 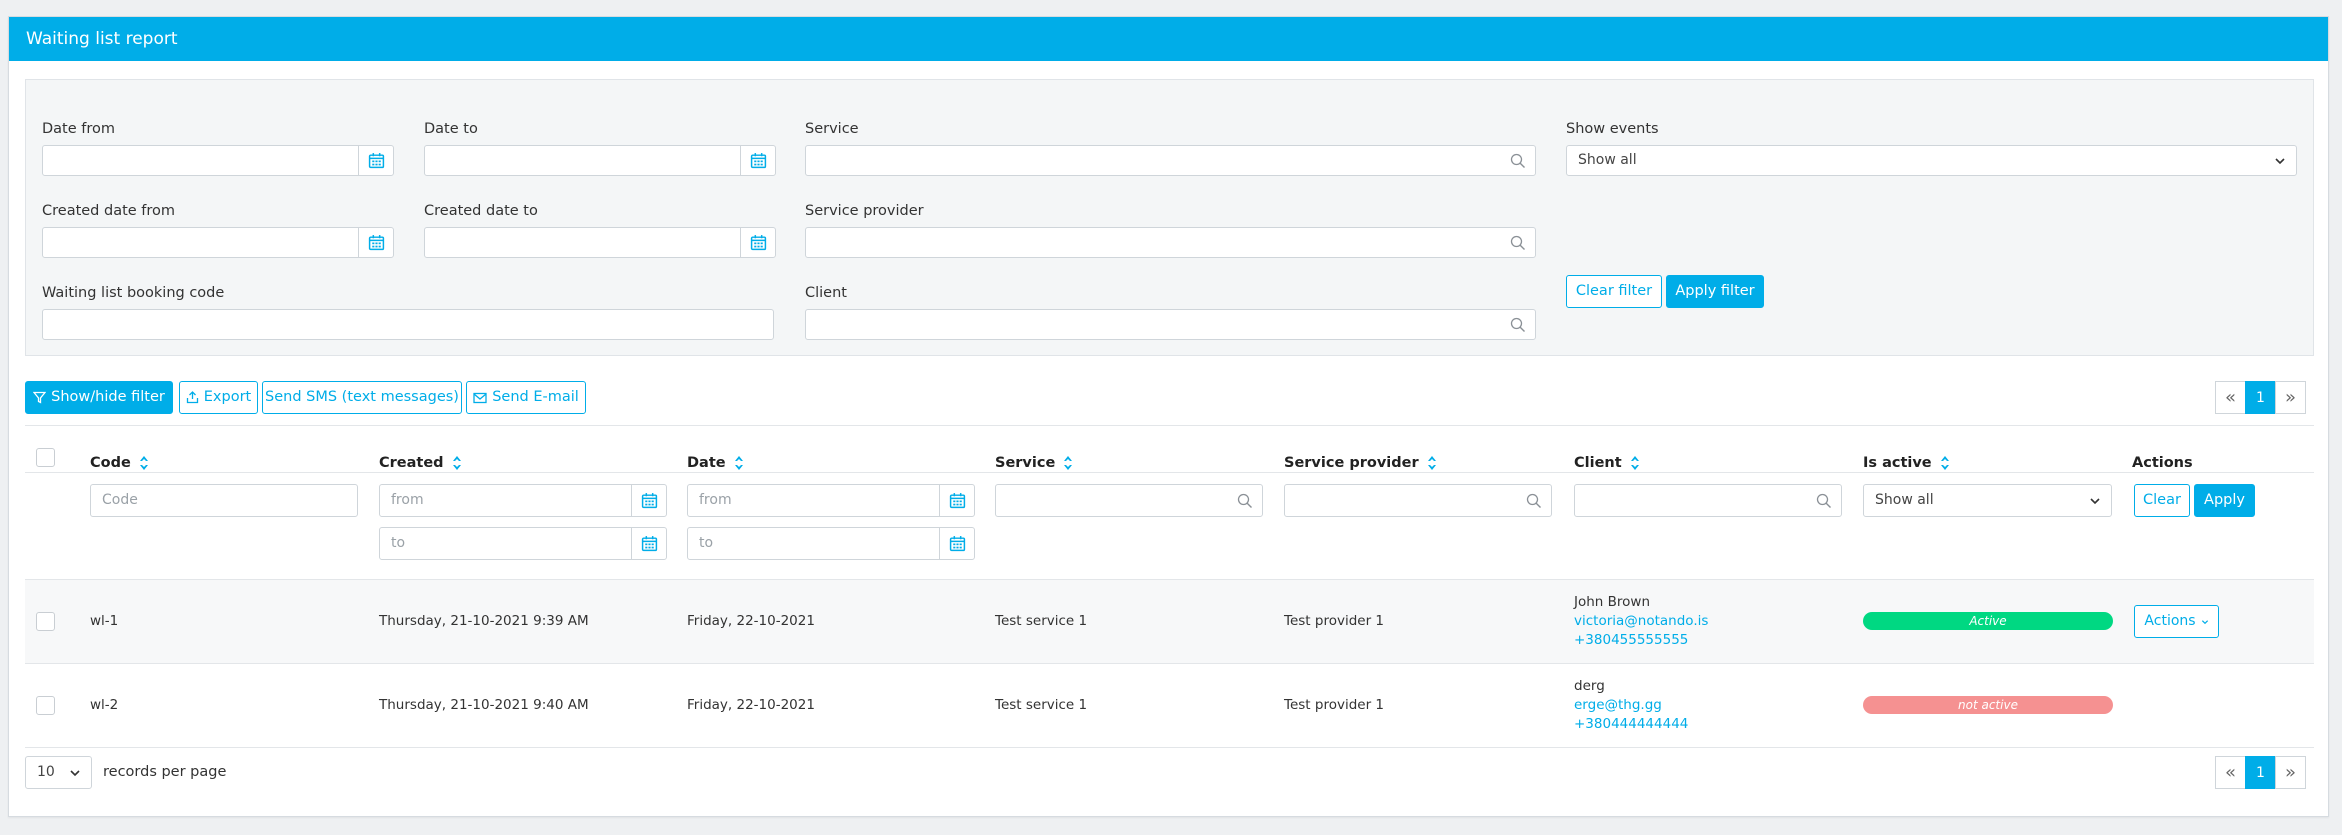 What do you see at coordinates (99, 397) in the screenshot?
I see `show-hide-filter-button: Show/hide filter` at bounding box center [99, 397].